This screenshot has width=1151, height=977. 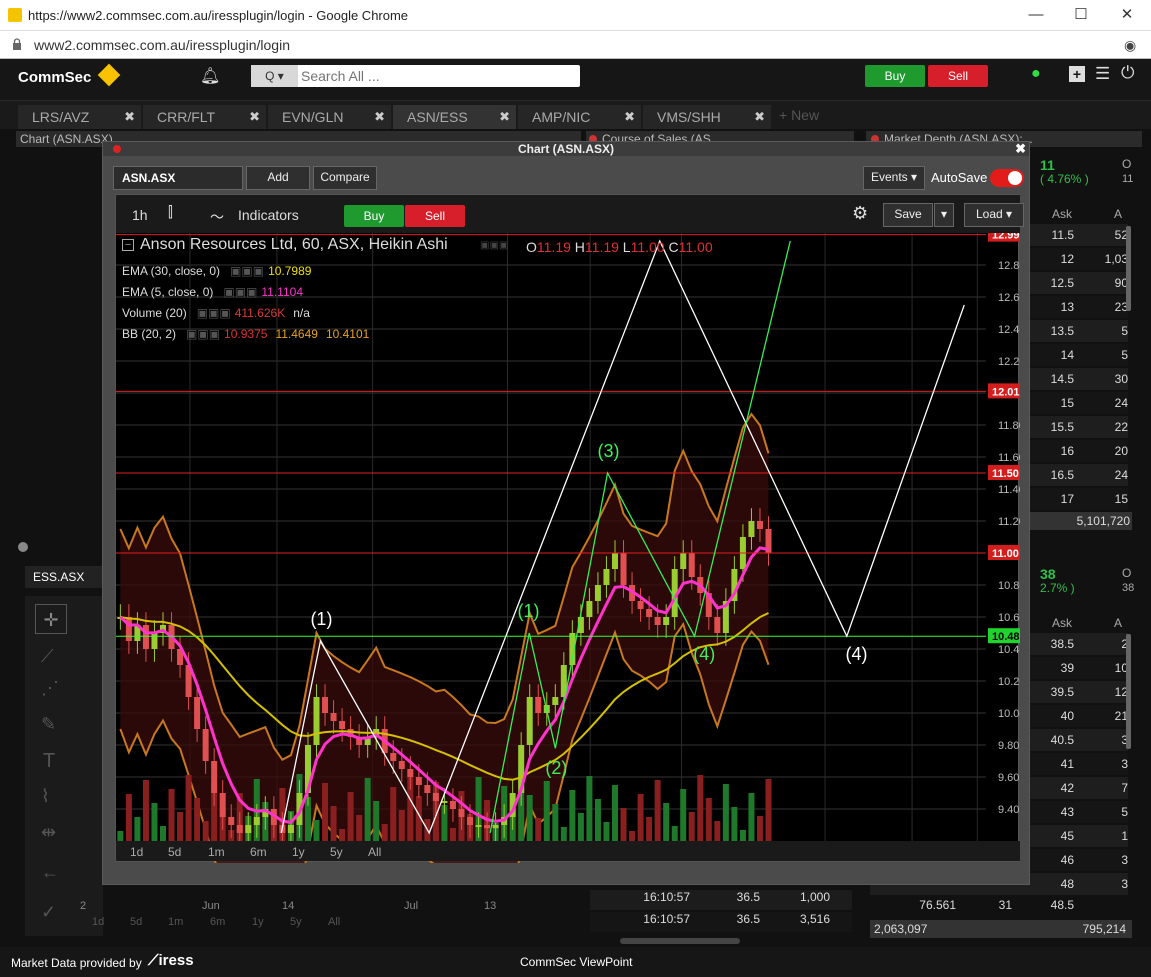 What do you see at coordinates (1116, 259) in the screenshot?
I see `ask-quantity: 1,03` at bounding box center [1116, 259].